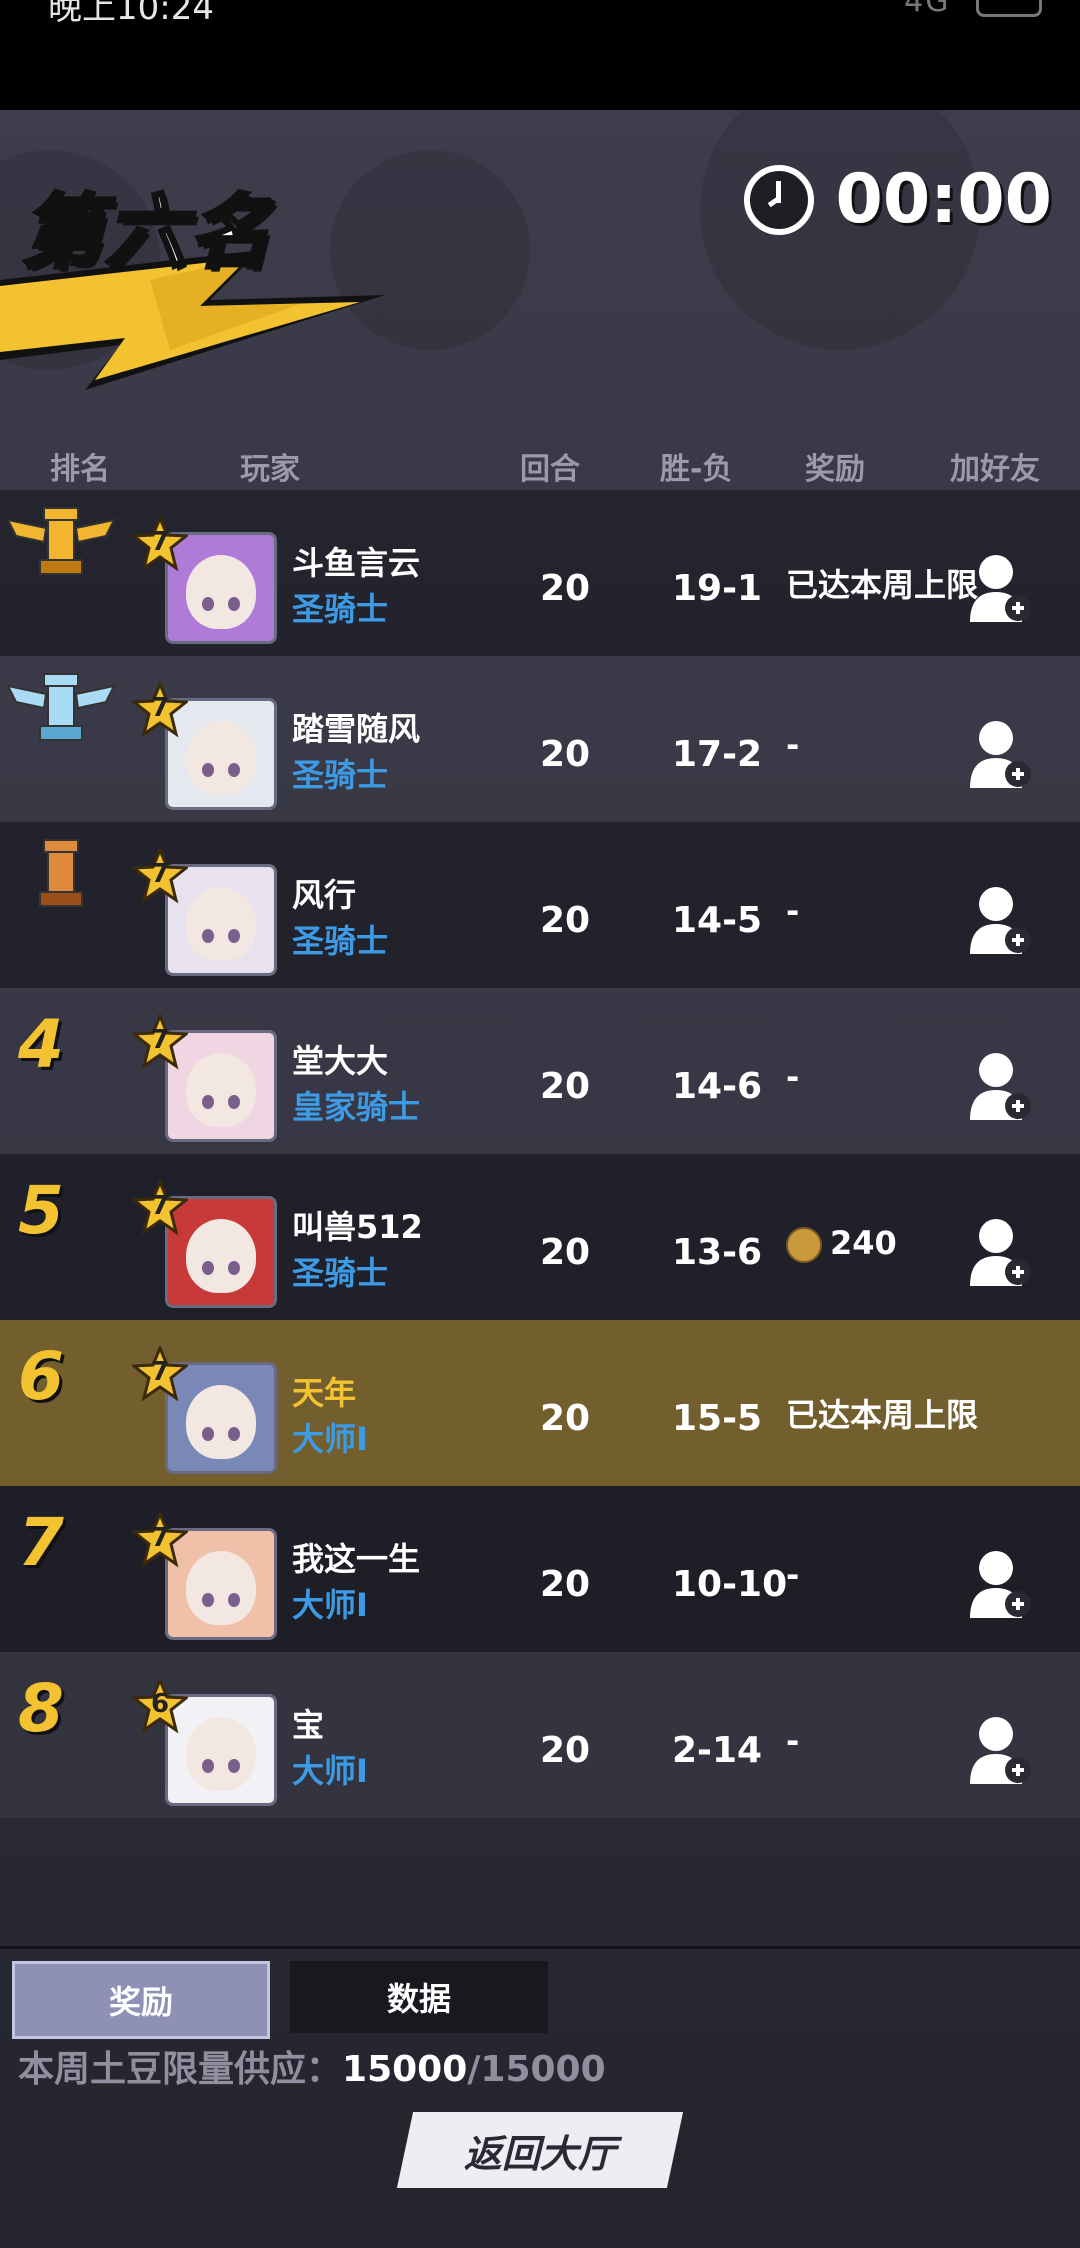 Image resolution: width=1080 pixels, height=2248 pixels. Describe the element at coordinates (835, 469) in the screenshot. I see `header-reward: 奖励` at that location.